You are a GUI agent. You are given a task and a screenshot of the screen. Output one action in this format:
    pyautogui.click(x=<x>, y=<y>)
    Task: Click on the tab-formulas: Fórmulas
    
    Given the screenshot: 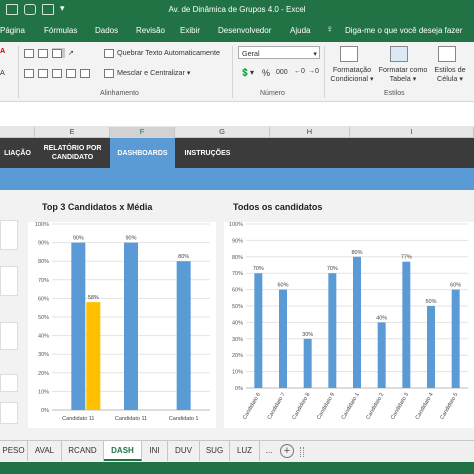 What is the action you would take?
    pyautogui.click(x=60, y=30)
    